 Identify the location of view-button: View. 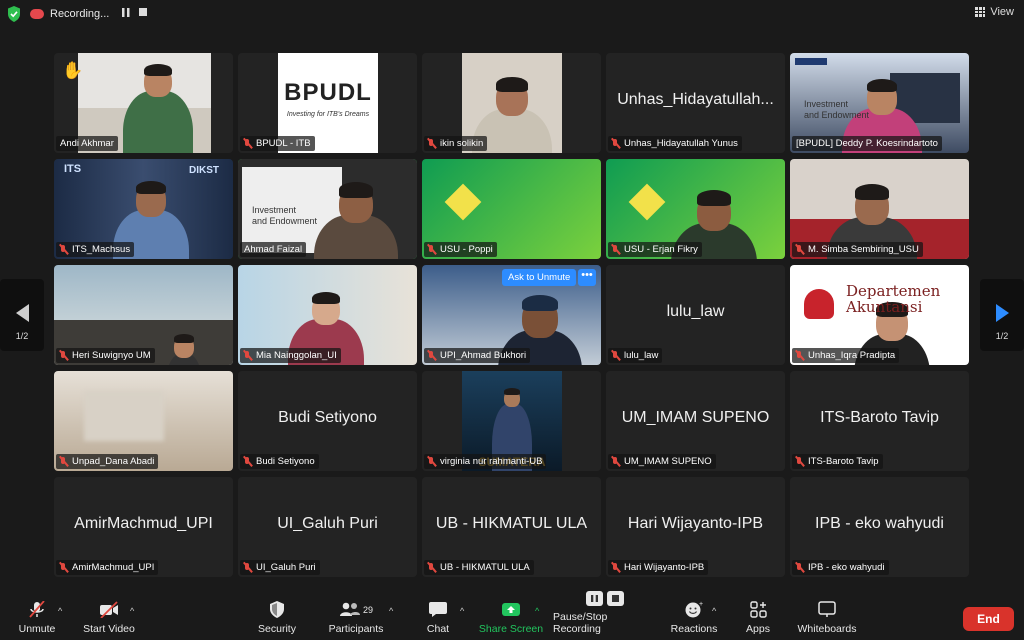
(994, 12).